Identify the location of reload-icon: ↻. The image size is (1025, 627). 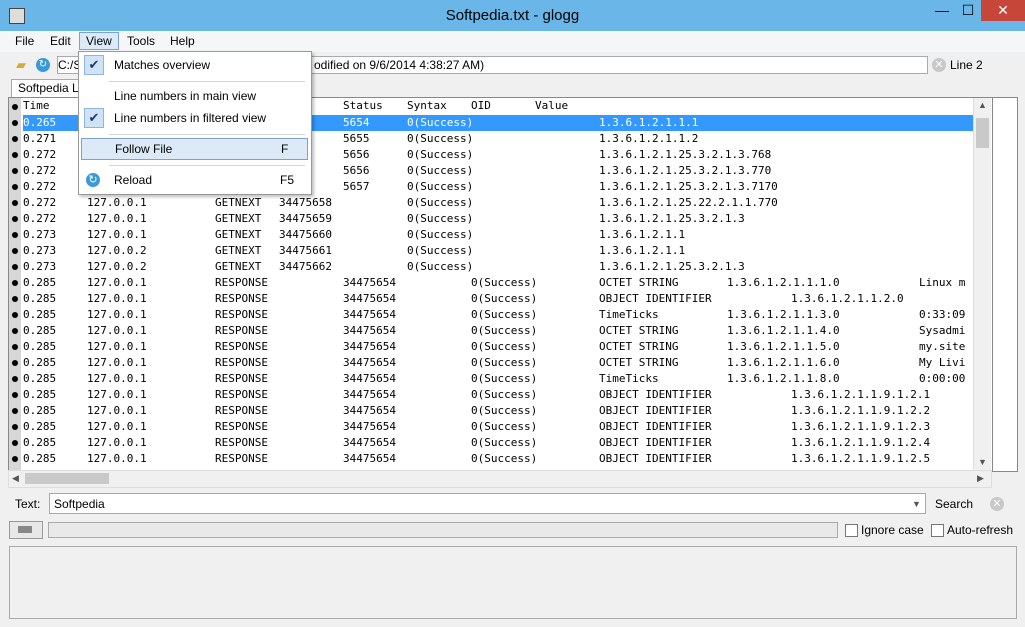
(43, 65).